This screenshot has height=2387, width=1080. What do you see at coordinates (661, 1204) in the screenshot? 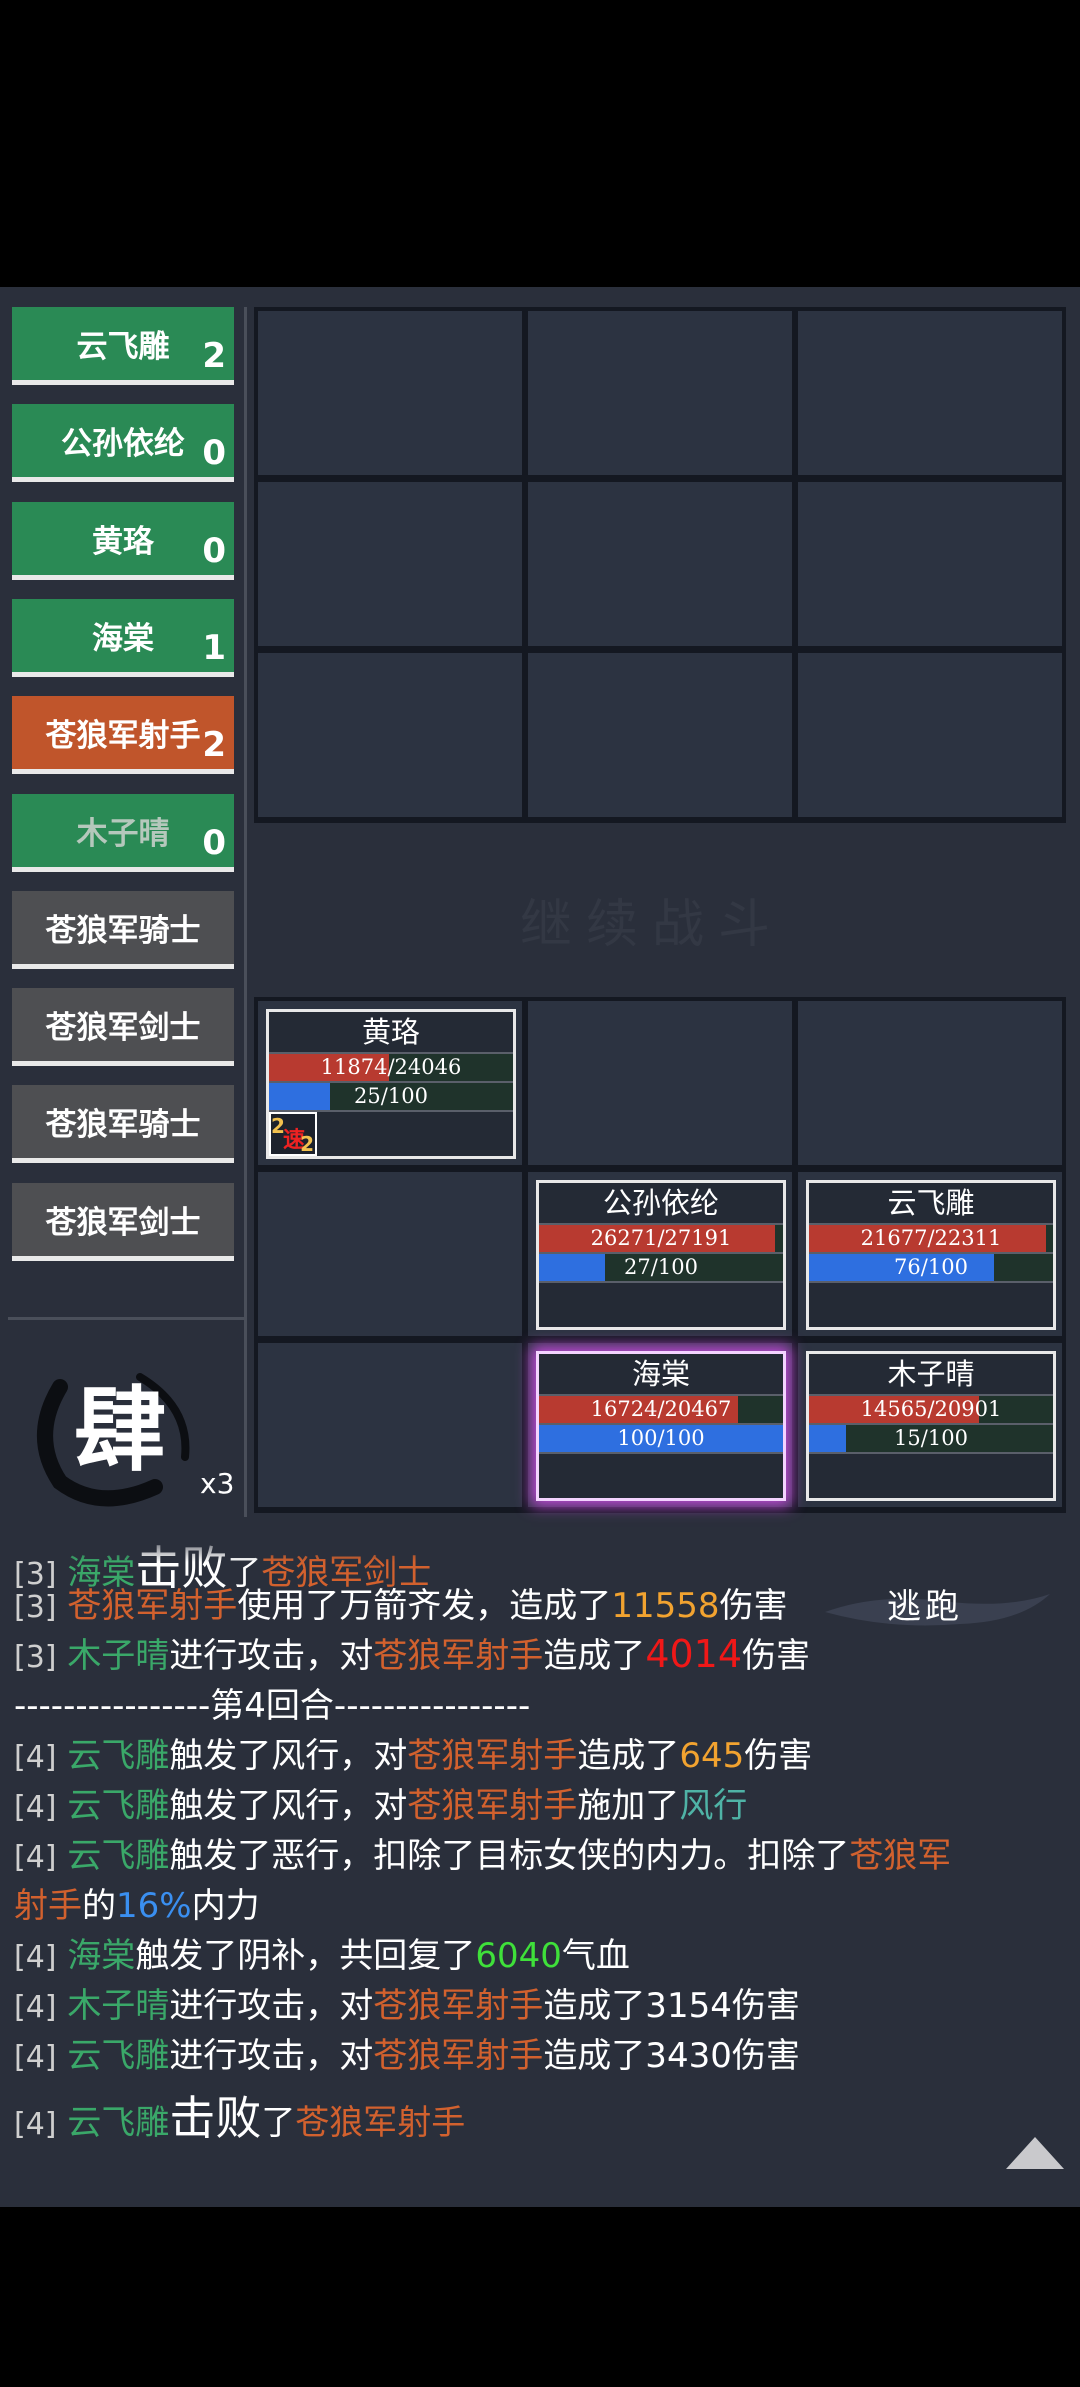
I see `unit-name: 公孙依纶` at bounding box center [661, 1204].